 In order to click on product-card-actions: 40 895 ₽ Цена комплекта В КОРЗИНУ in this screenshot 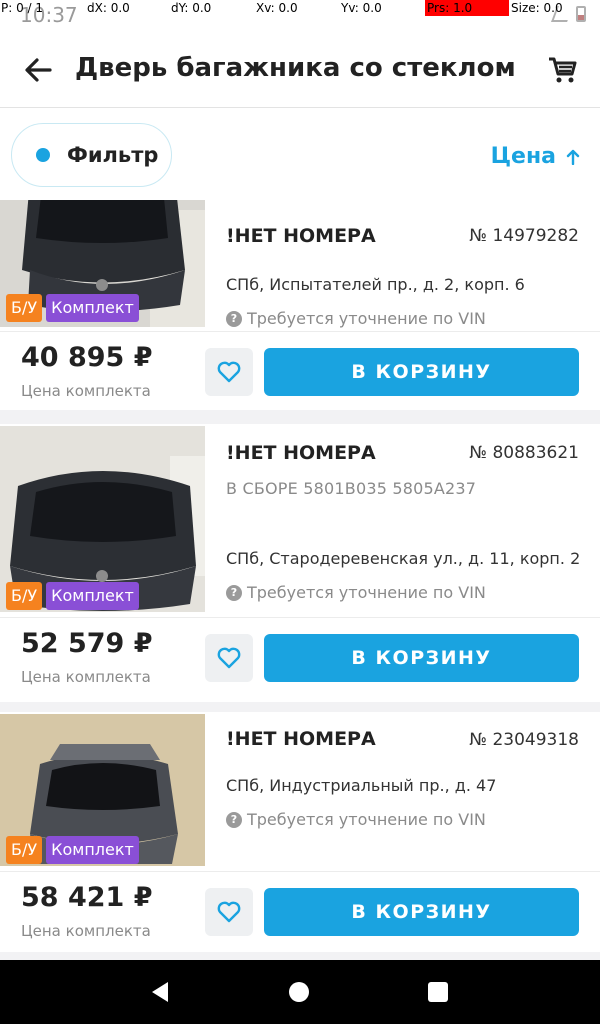, I will do `click(300, 371)`.